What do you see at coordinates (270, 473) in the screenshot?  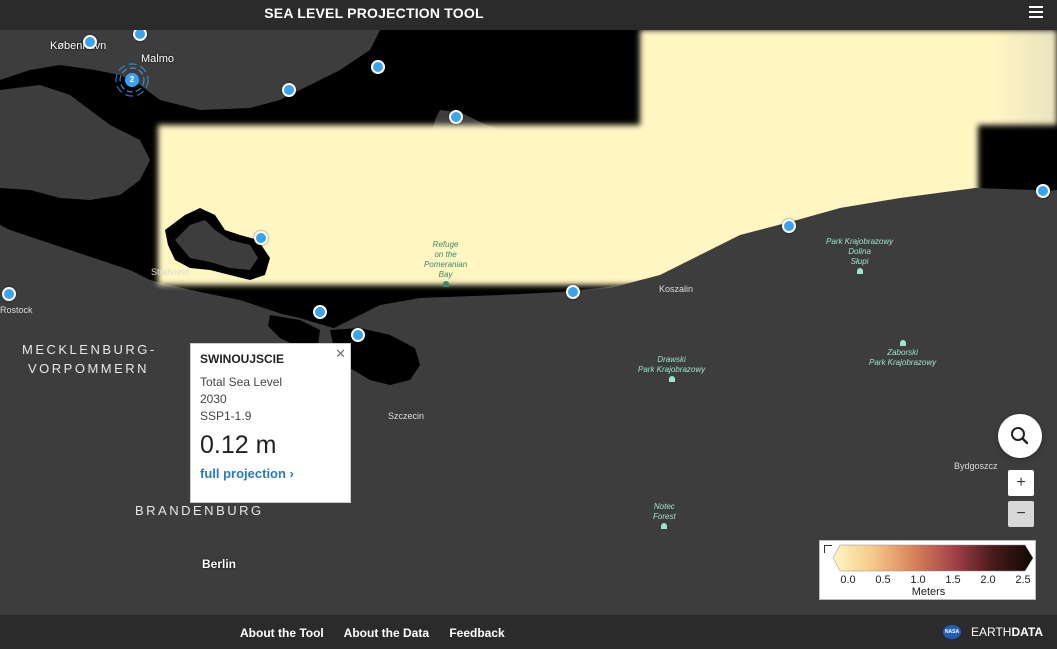 I see `full-projection-link: full projection ›` at bounding box center [270, 473].